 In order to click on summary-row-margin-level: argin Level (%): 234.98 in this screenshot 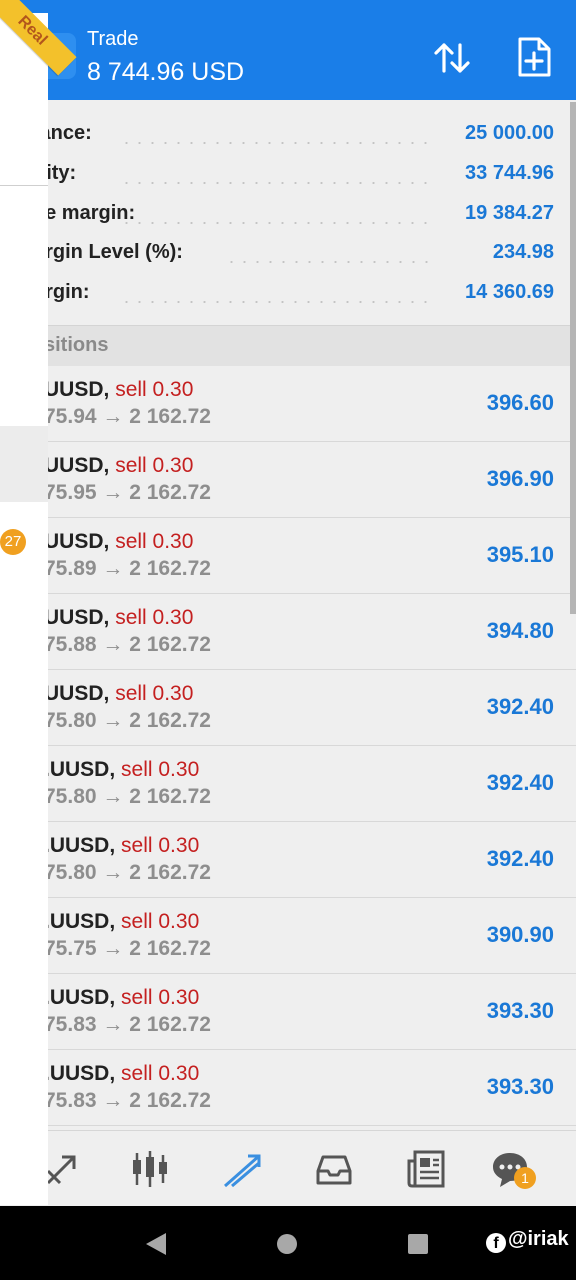, I will do `click(280, 253)`.